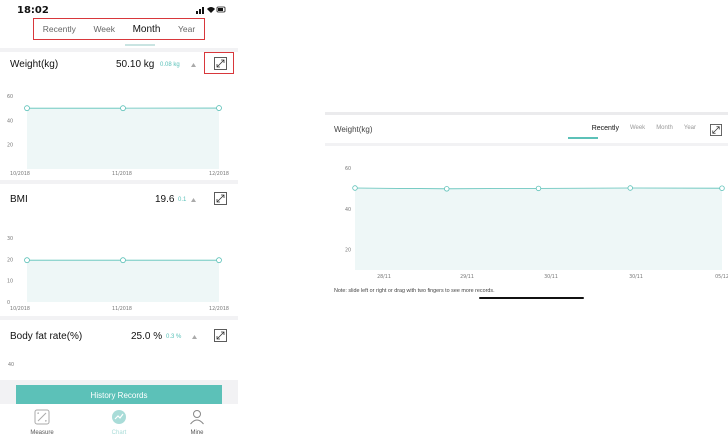 The image size is (728, 440). I want to click on chart-icon, so click(119, 417).